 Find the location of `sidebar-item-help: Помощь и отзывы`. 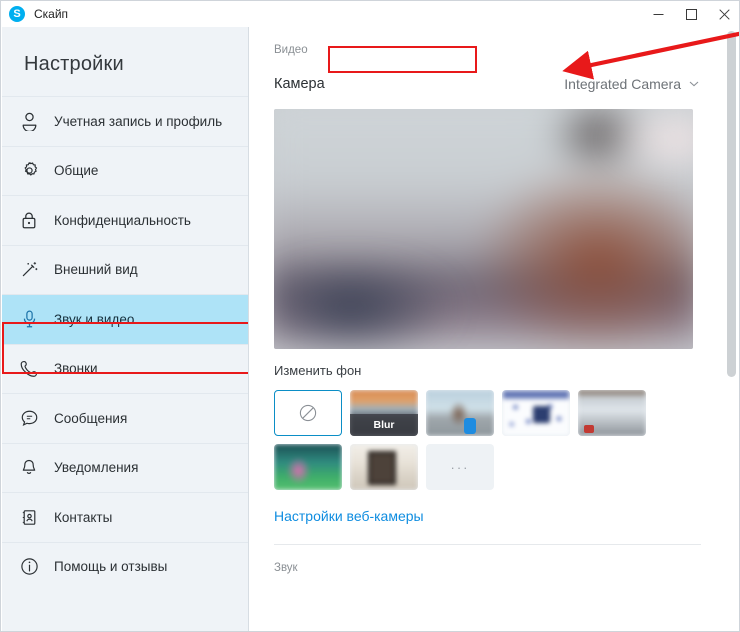

sidebar-item-help: Помощь и отзывы is located at coordinates (125, 566).